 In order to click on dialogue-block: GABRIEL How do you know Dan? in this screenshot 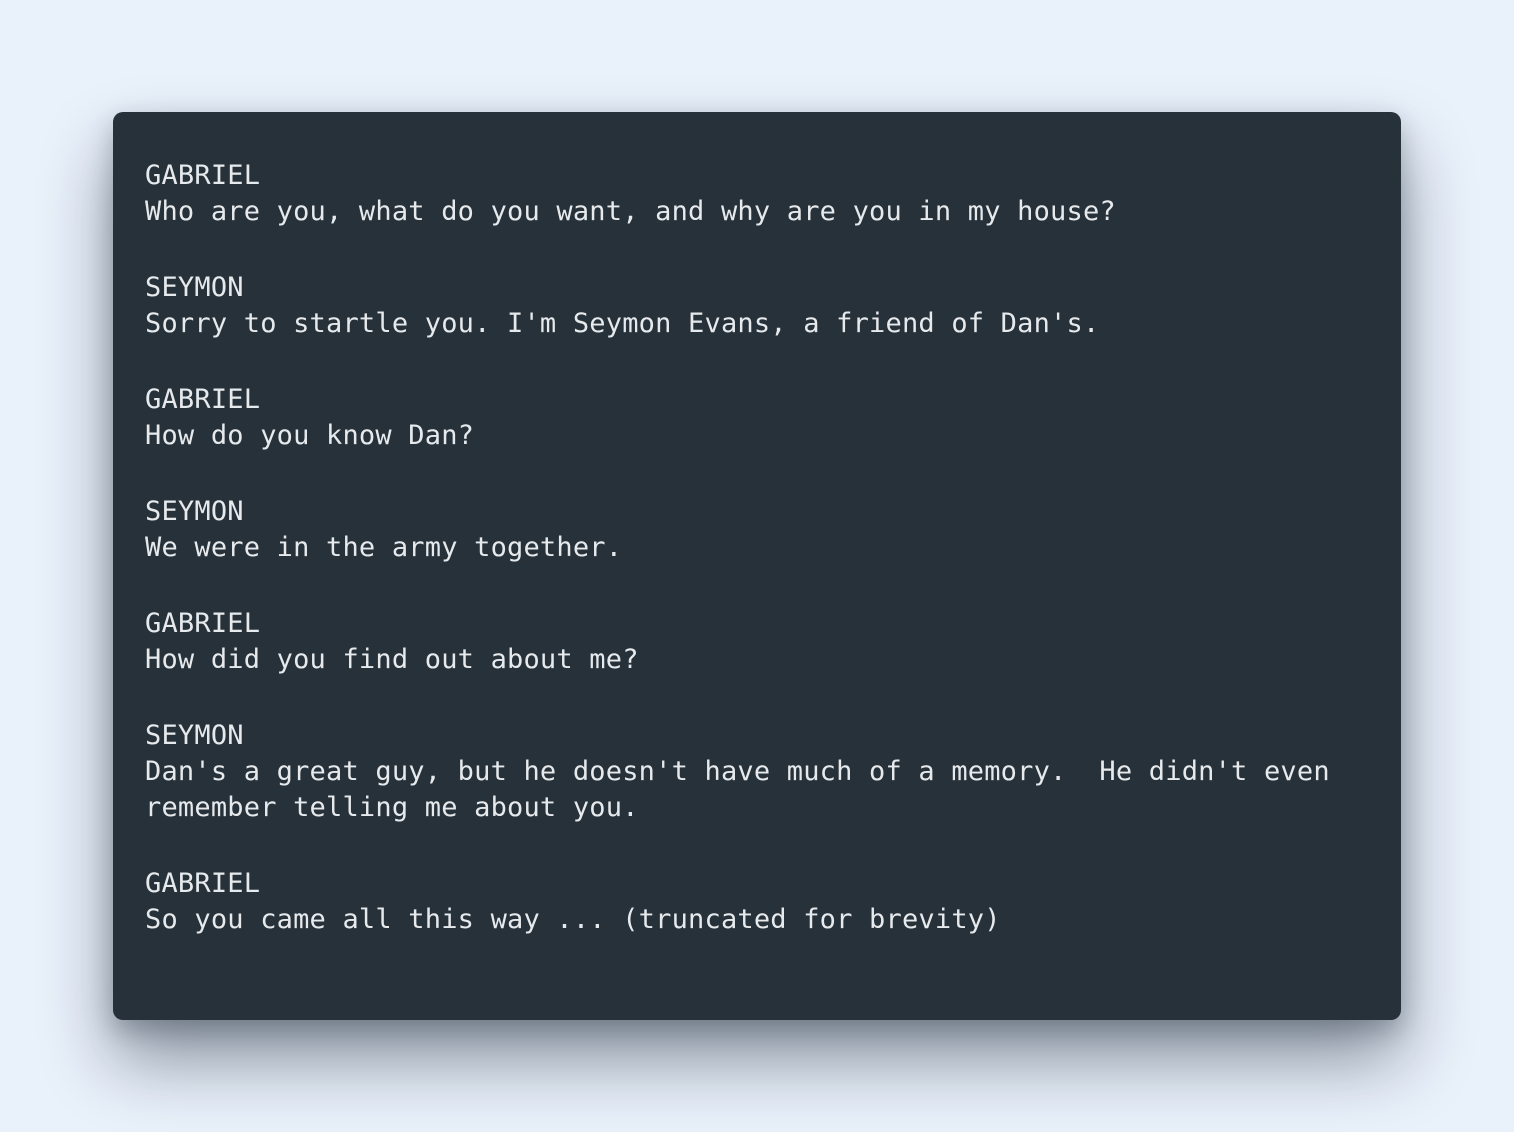, I will do `click(773, 418)`.